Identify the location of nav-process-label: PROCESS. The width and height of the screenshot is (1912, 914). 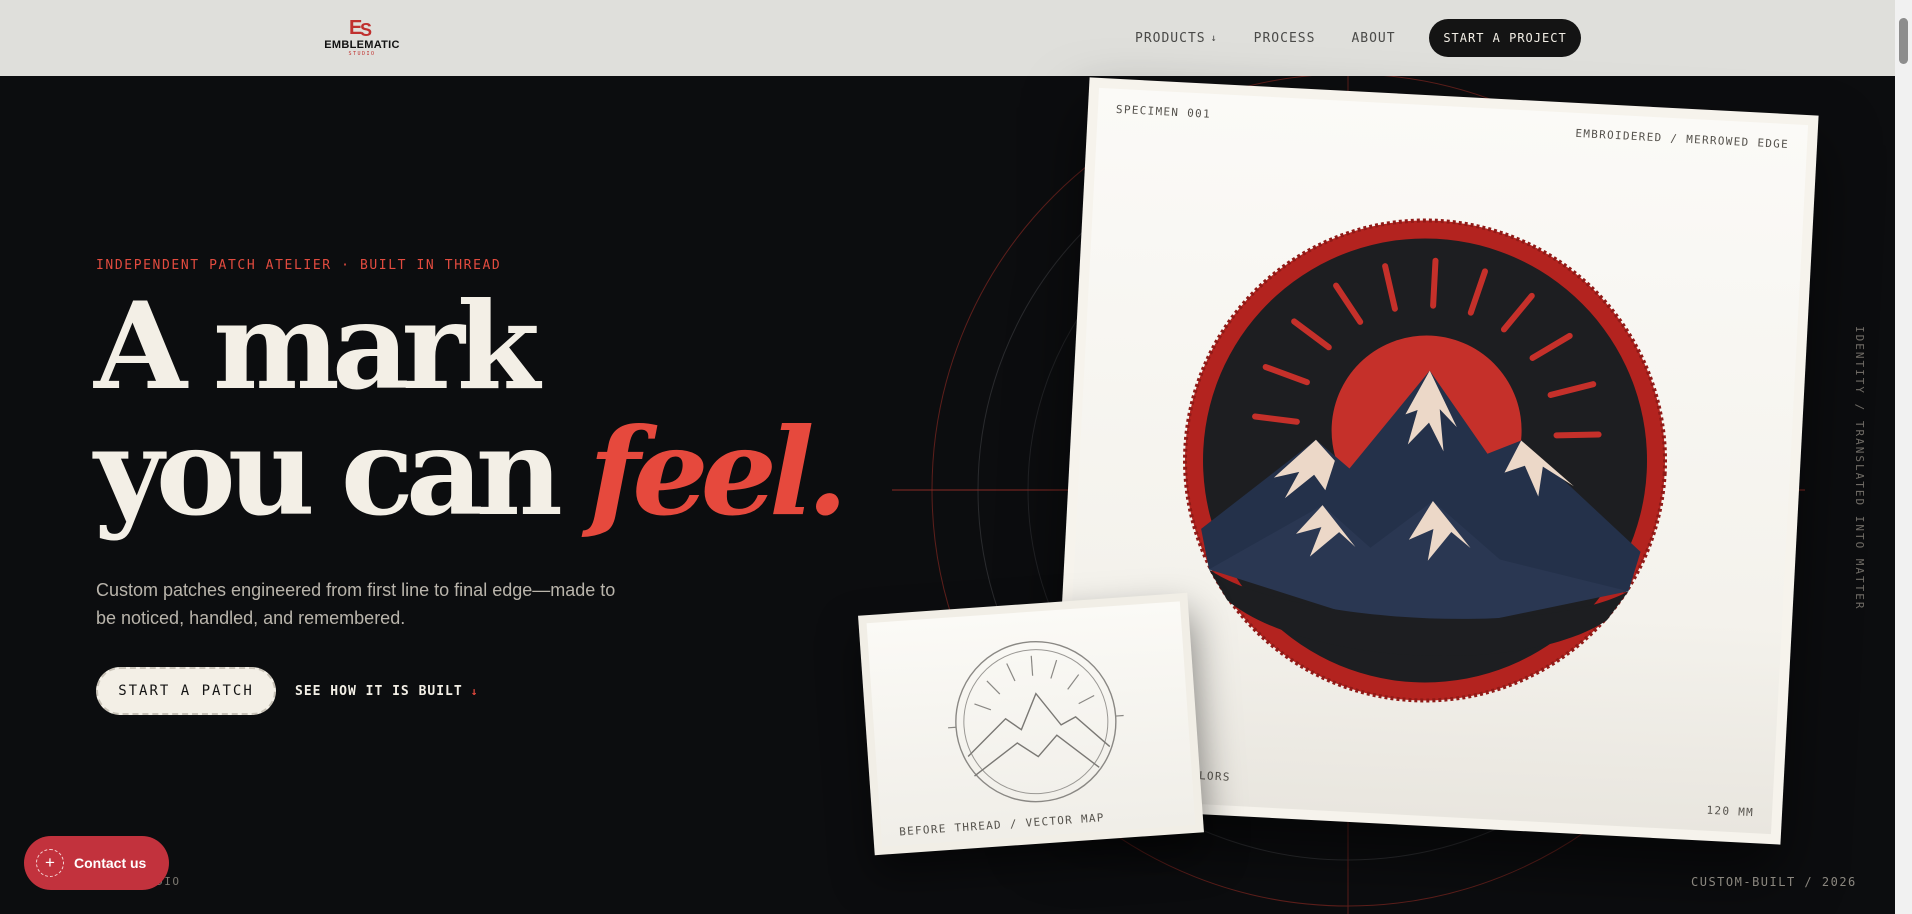
(1284, 38).